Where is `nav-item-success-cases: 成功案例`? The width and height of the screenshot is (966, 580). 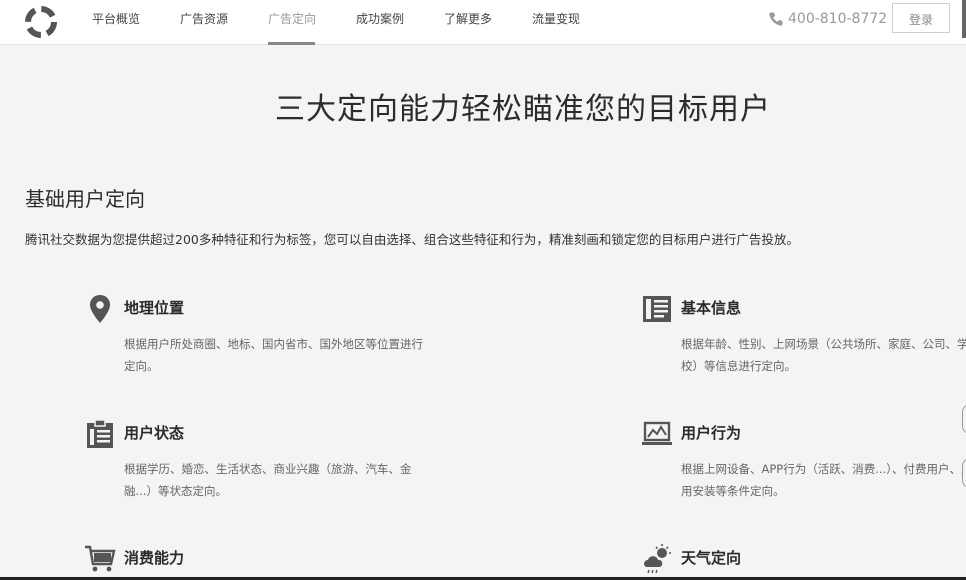
nav-item-success-cases: 成功案例 is located at coordinates (380, 22).